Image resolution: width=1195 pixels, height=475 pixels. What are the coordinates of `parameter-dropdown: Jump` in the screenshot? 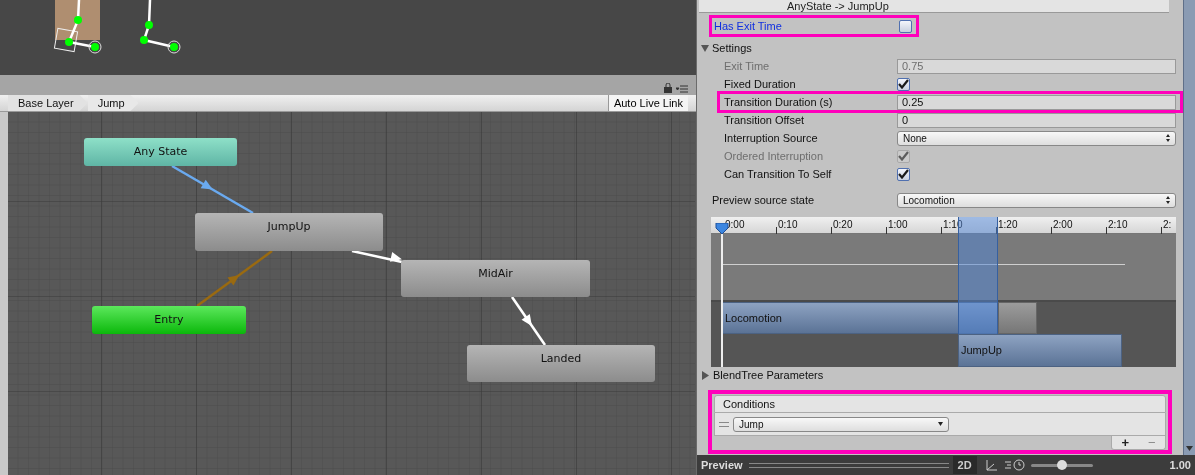 It's located at (841, 424).